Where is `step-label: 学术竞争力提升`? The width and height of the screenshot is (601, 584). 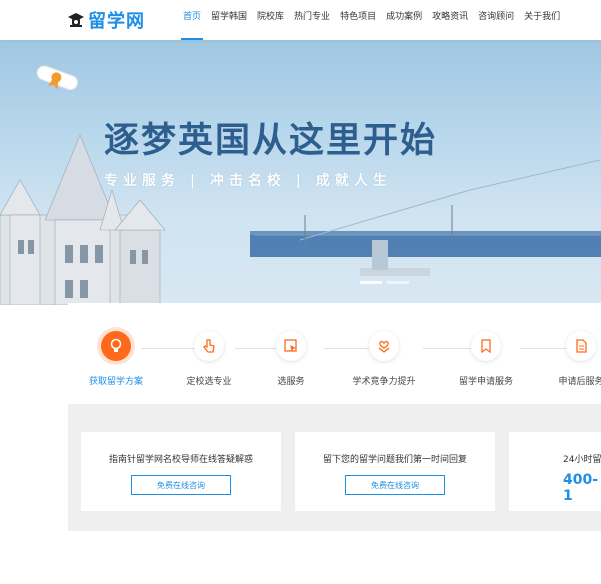 step-label: 学术竞争力提升 is located at coordinates (384, 382).